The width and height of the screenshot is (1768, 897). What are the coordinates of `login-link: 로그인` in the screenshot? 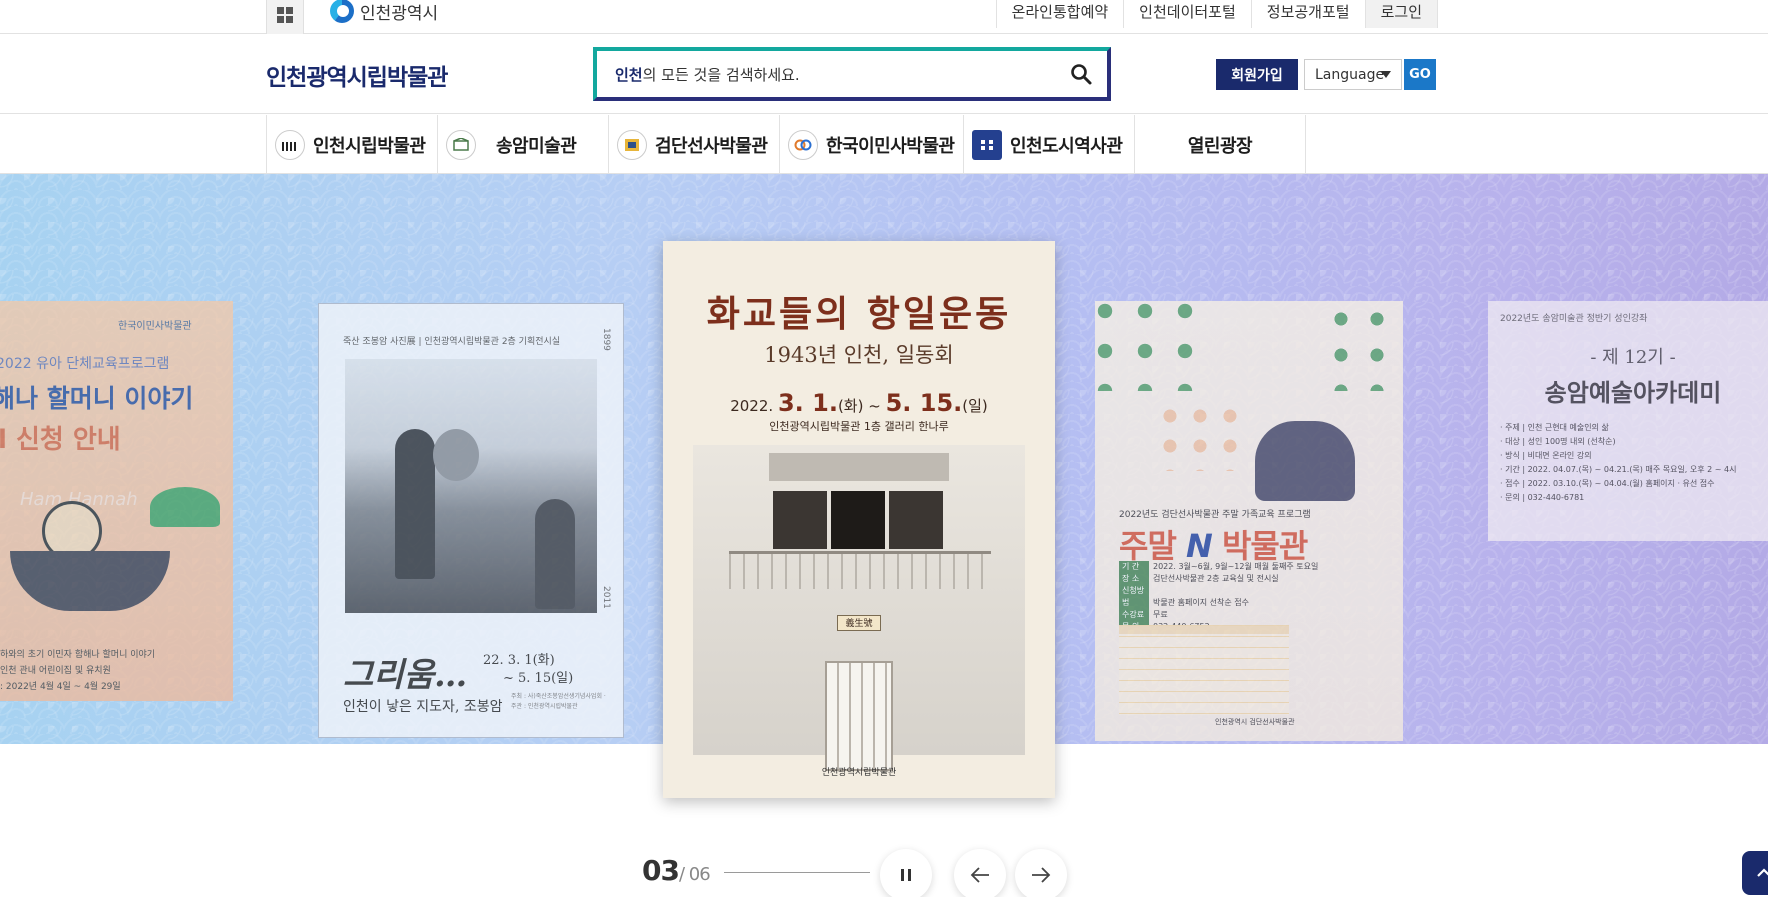 It's located at (1401, 14).